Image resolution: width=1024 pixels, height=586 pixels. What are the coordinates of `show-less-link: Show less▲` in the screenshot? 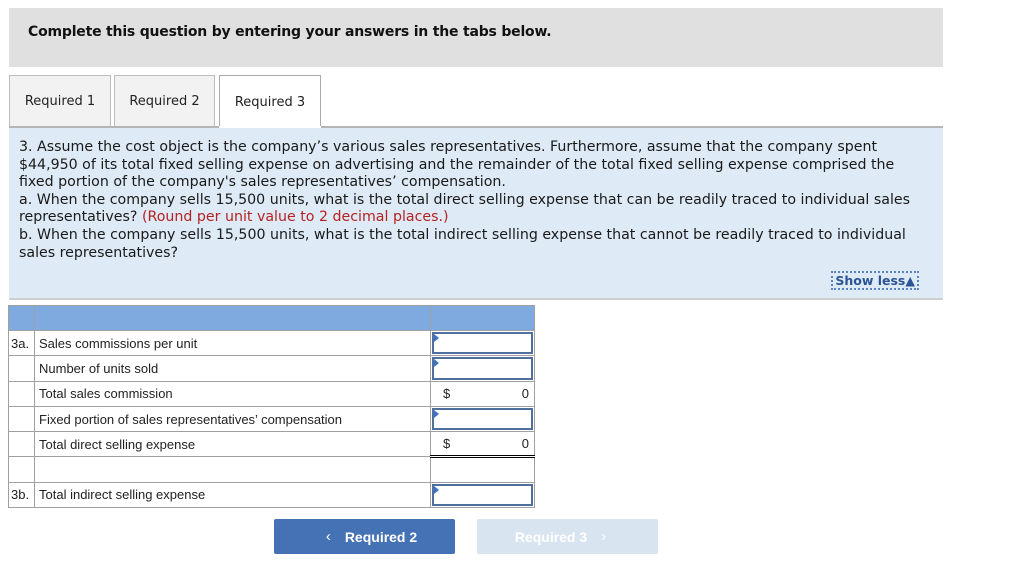 It's located at (875, 280).